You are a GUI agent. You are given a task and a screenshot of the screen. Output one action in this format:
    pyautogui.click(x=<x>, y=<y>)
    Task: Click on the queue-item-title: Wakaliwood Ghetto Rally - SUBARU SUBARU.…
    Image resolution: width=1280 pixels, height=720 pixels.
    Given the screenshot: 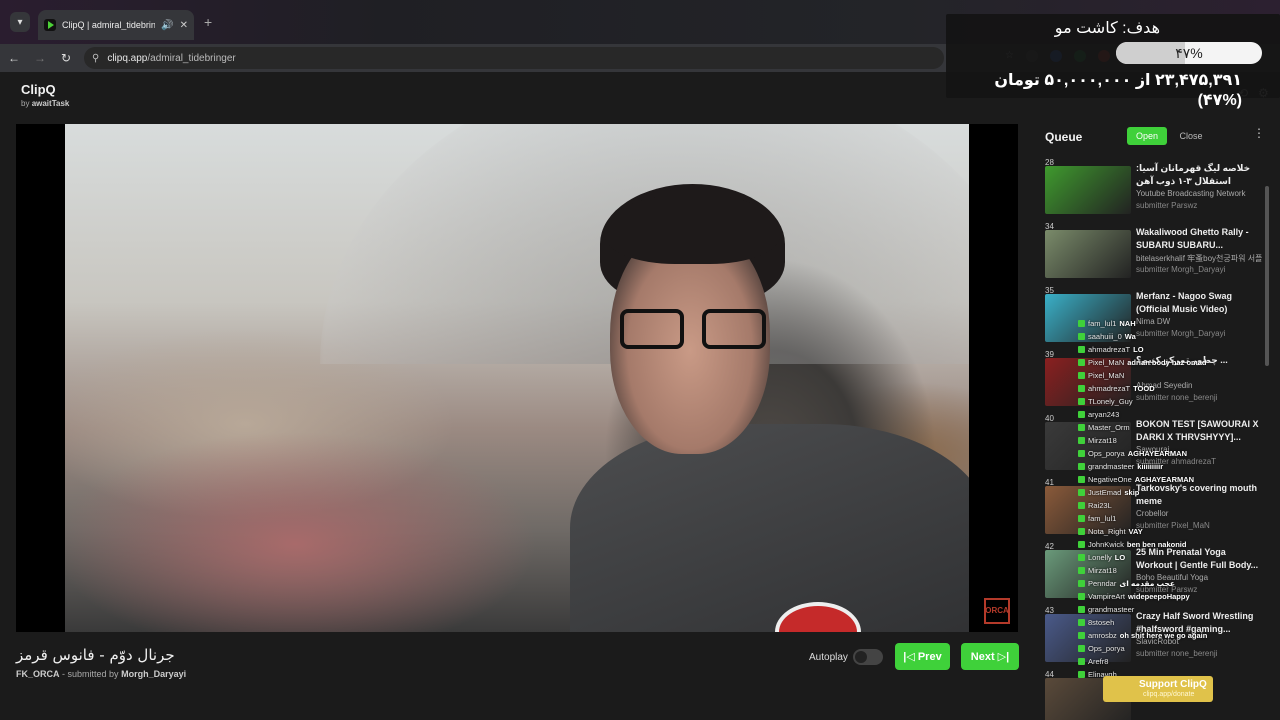 What is the action you would take?
    pyautogui.click(x=1199, y=239)
    